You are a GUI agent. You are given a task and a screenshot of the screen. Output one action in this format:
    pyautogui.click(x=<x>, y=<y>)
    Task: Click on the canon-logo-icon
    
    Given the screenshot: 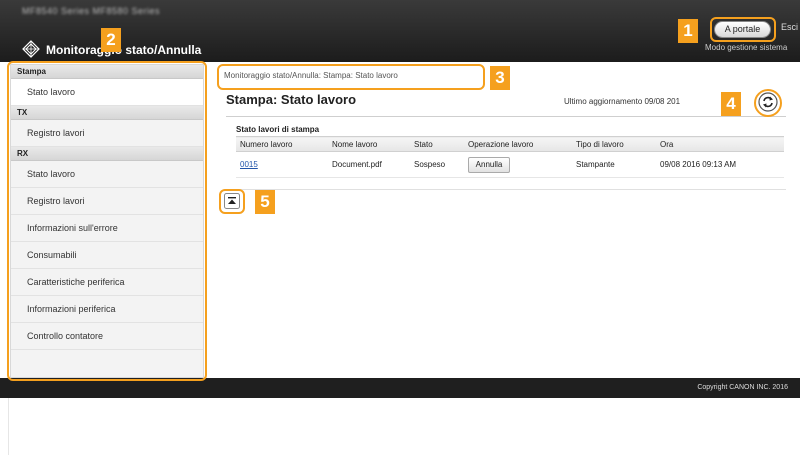 What is the action you would take?
    pyautogui.click(x=31, y=49)
    